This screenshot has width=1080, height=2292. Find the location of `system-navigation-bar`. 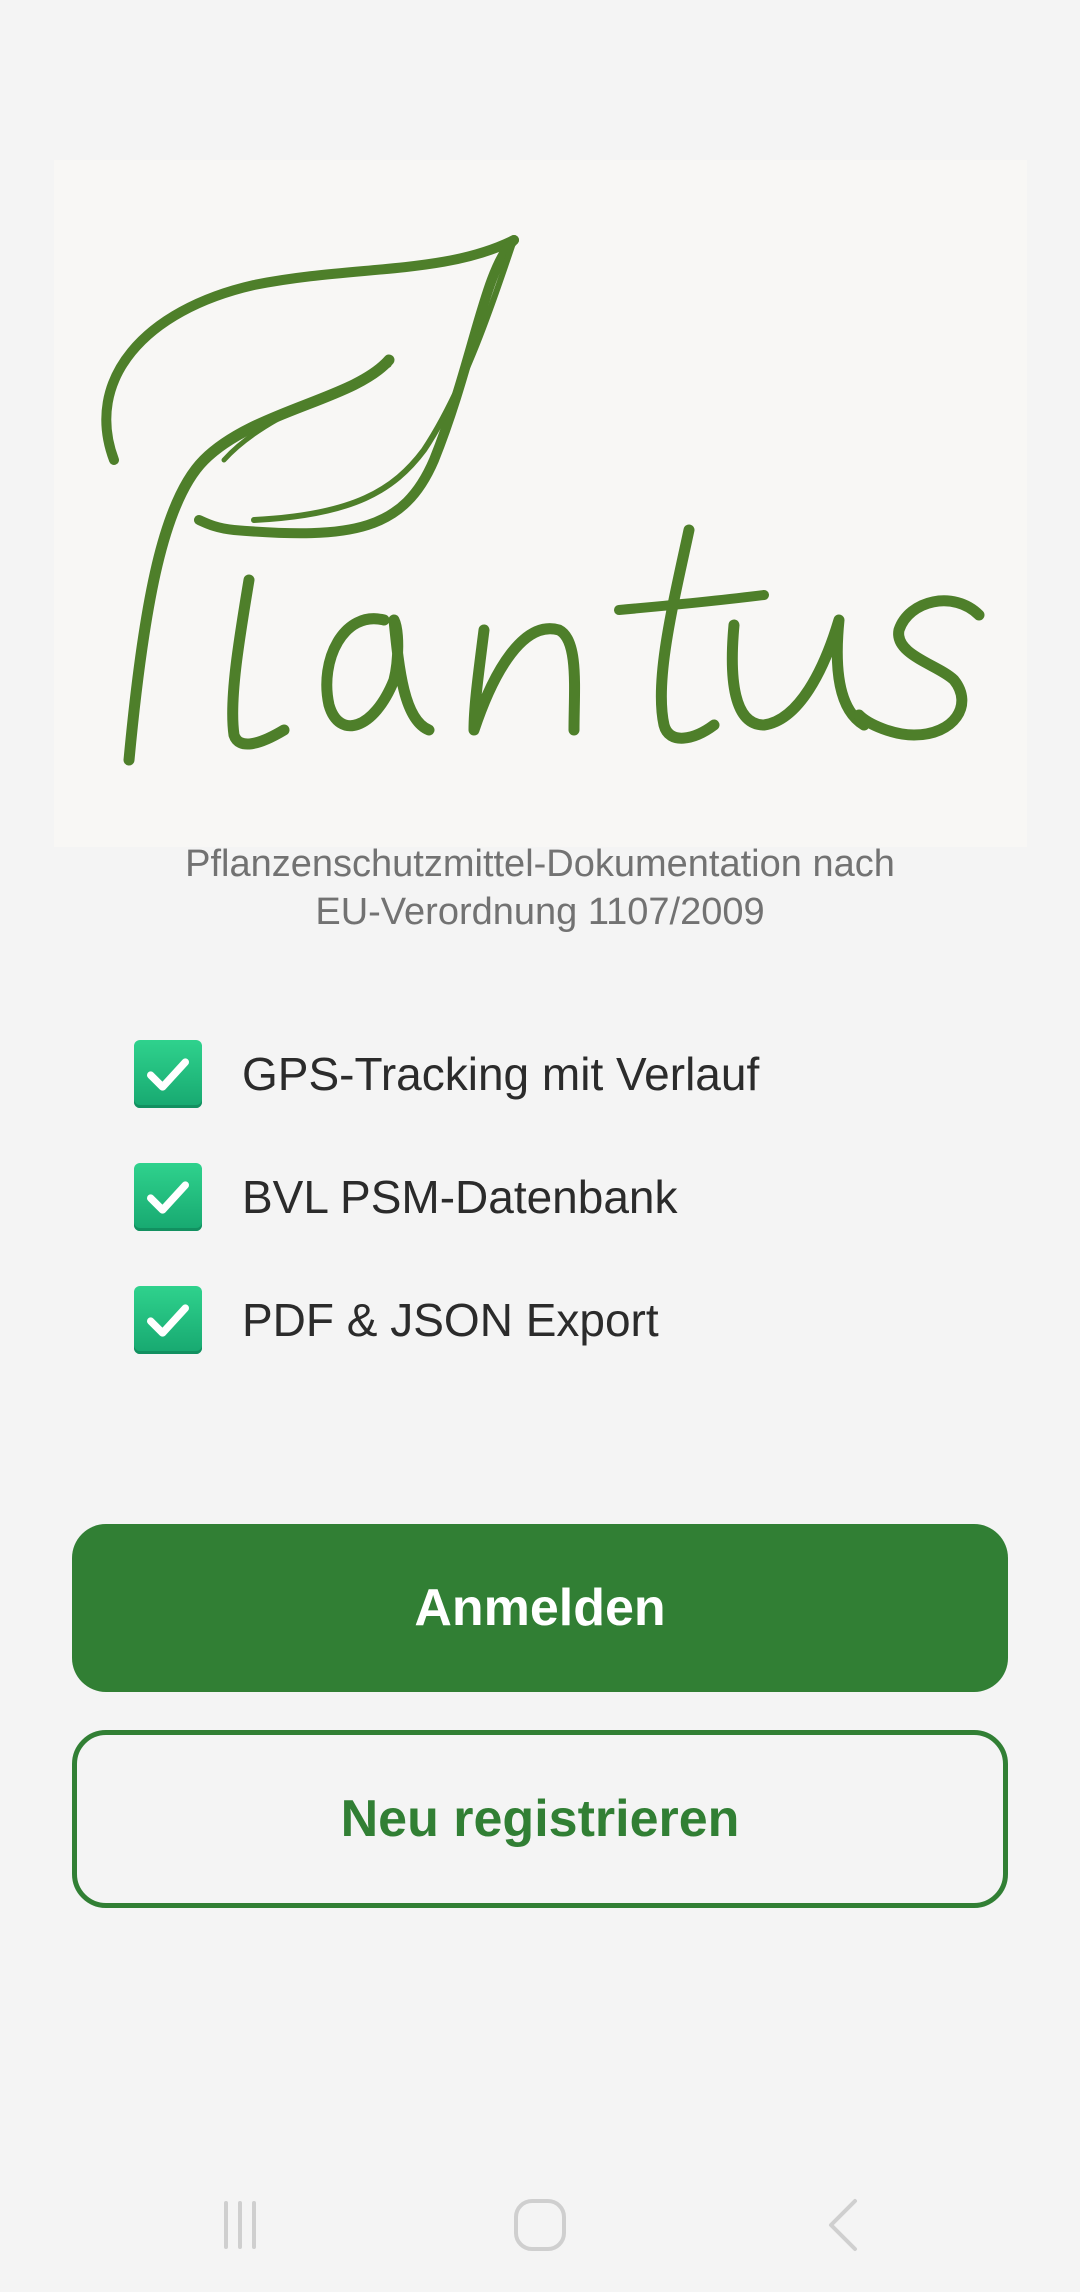

system-navigation-bar is located at coordinates (540, 2226).